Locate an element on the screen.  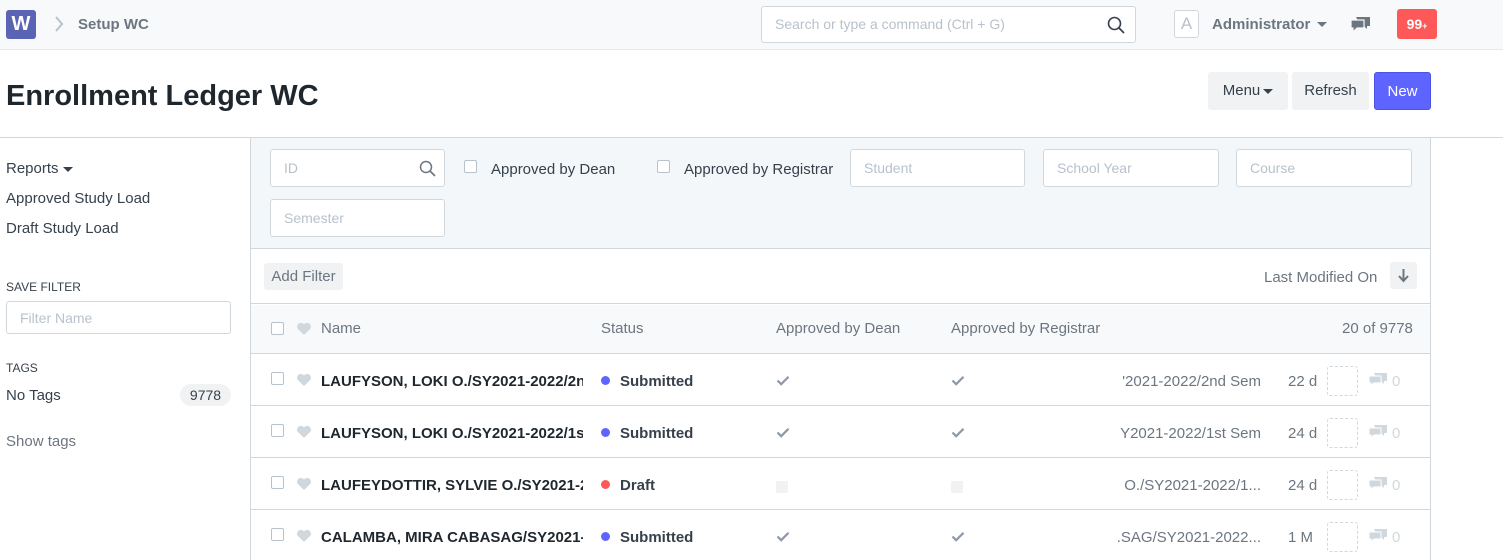
sort-by-selector: Last Modified On is located at coordinates (1320, 277).